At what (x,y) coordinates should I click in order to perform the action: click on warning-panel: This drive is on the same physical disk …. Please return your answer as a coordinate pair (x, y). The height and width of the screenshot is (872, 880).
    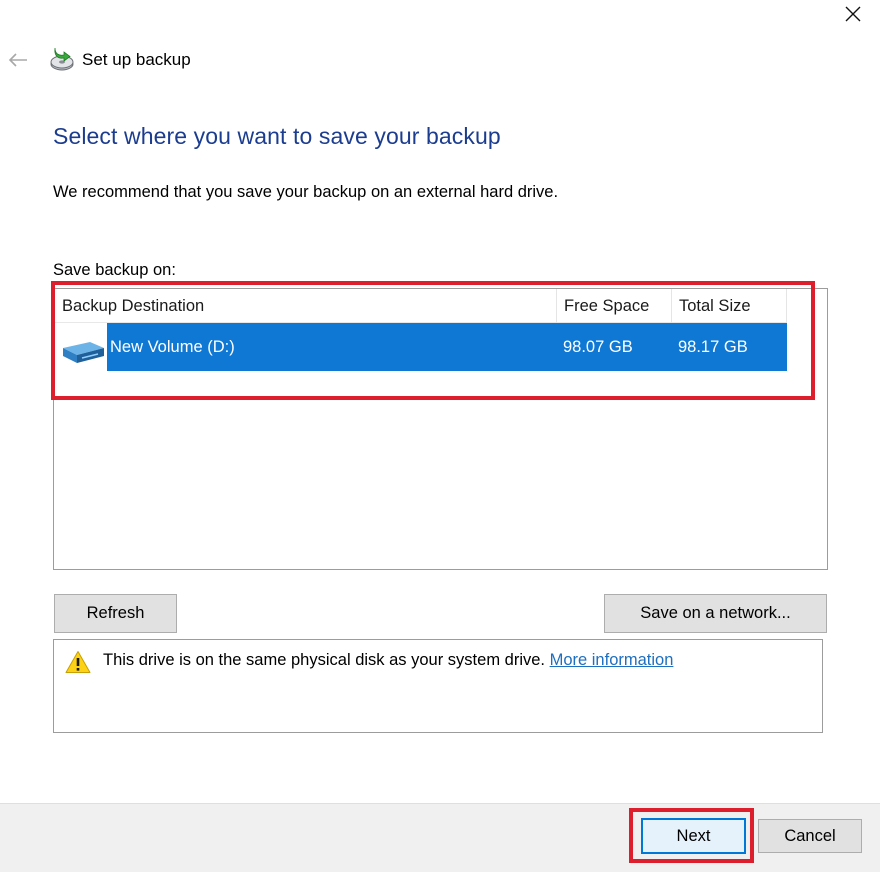
    Looking at the image, I should click on (438, 686).